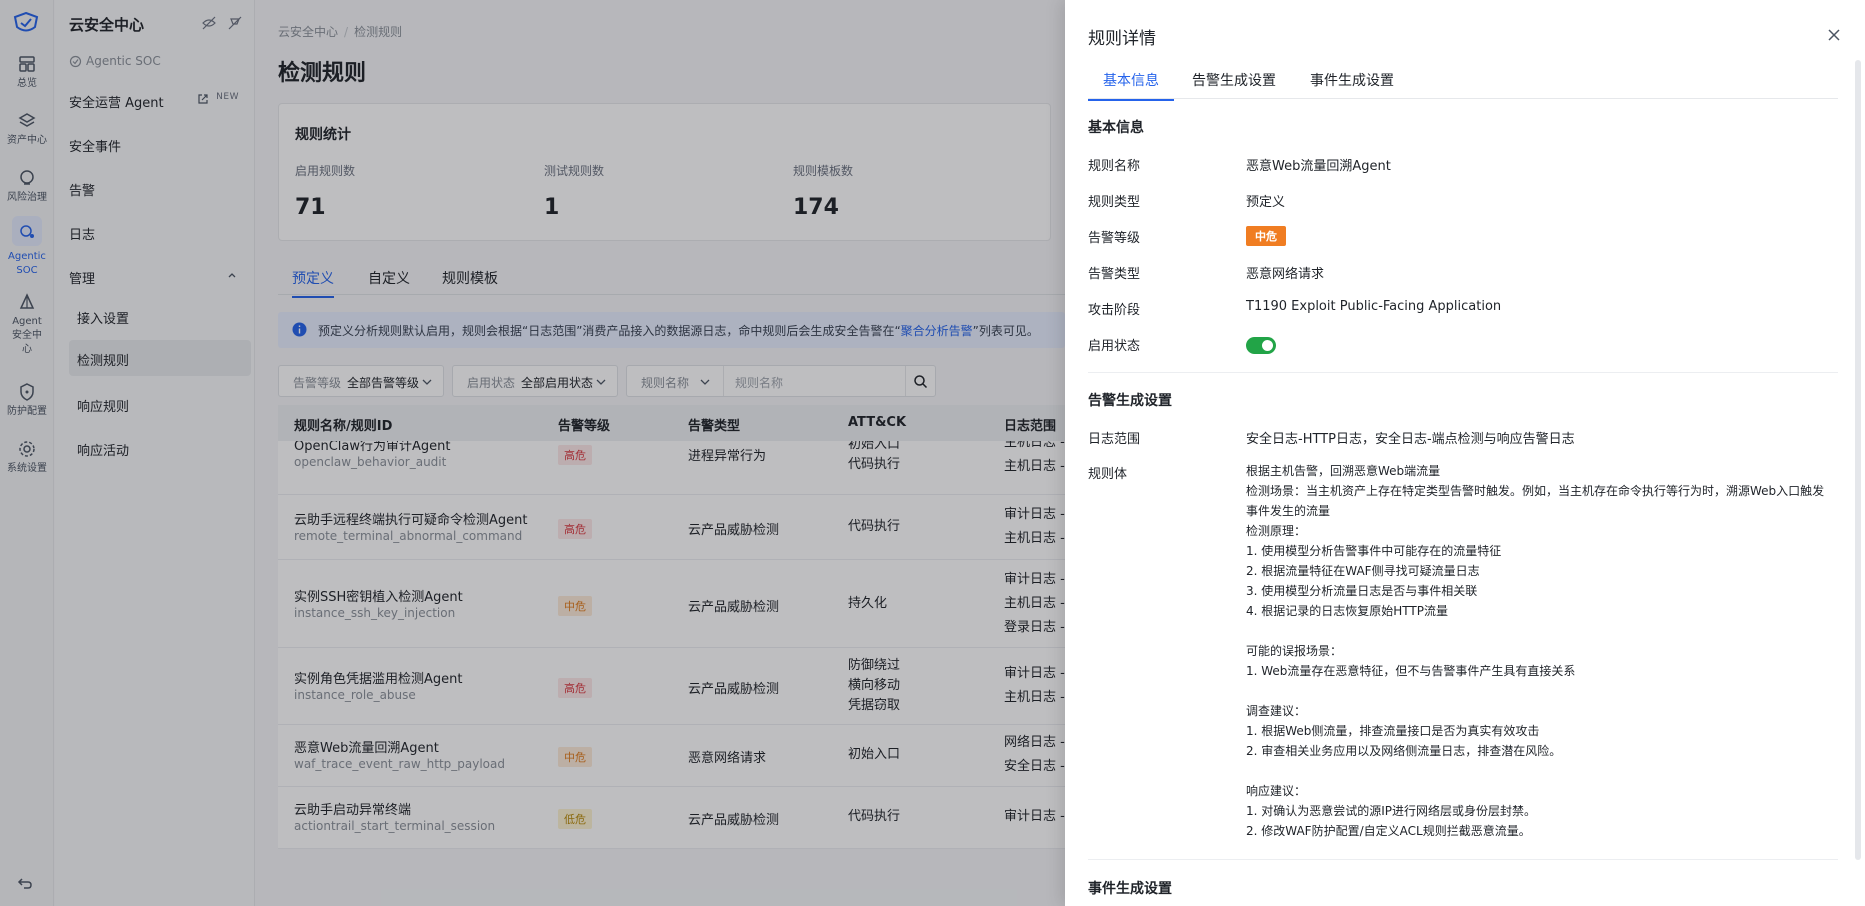  I want to click on field-label: 攻击阶段, so click(1114, 310).